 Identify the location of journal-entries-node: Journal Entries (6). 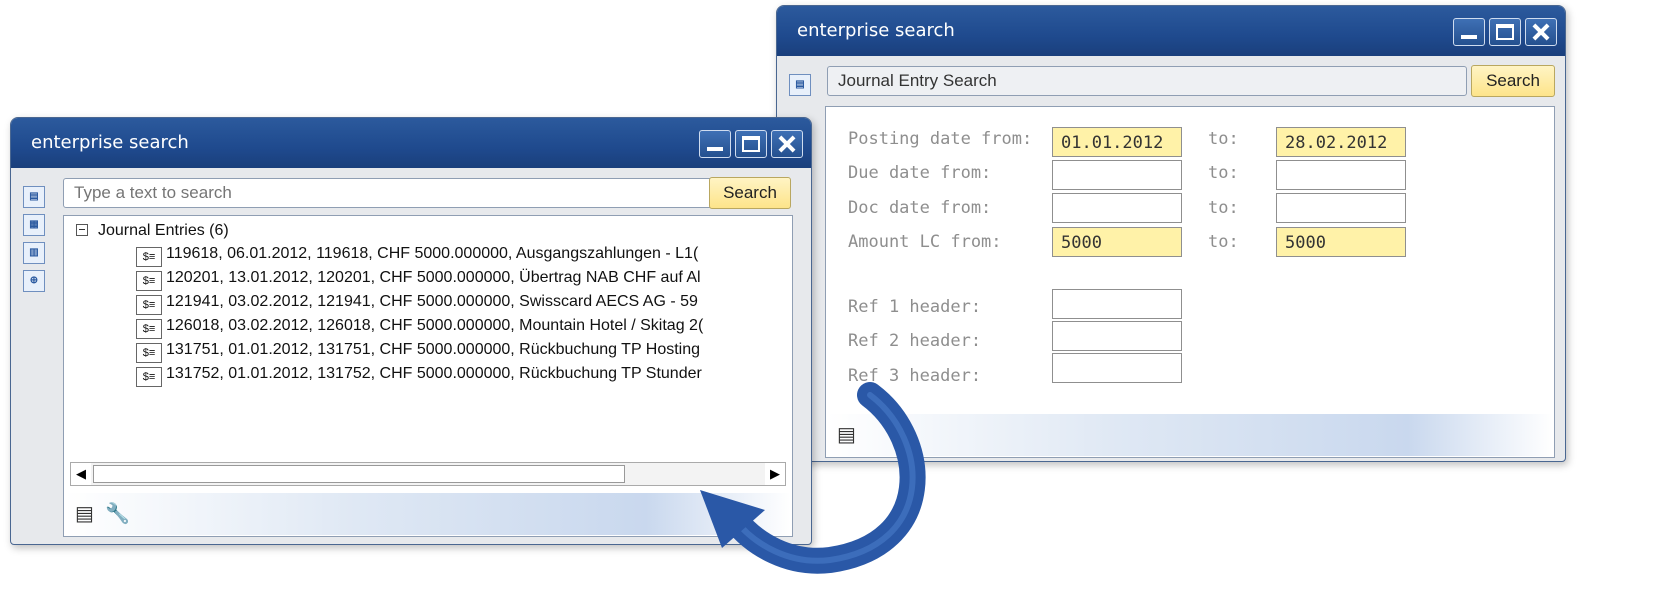
(152, 231).